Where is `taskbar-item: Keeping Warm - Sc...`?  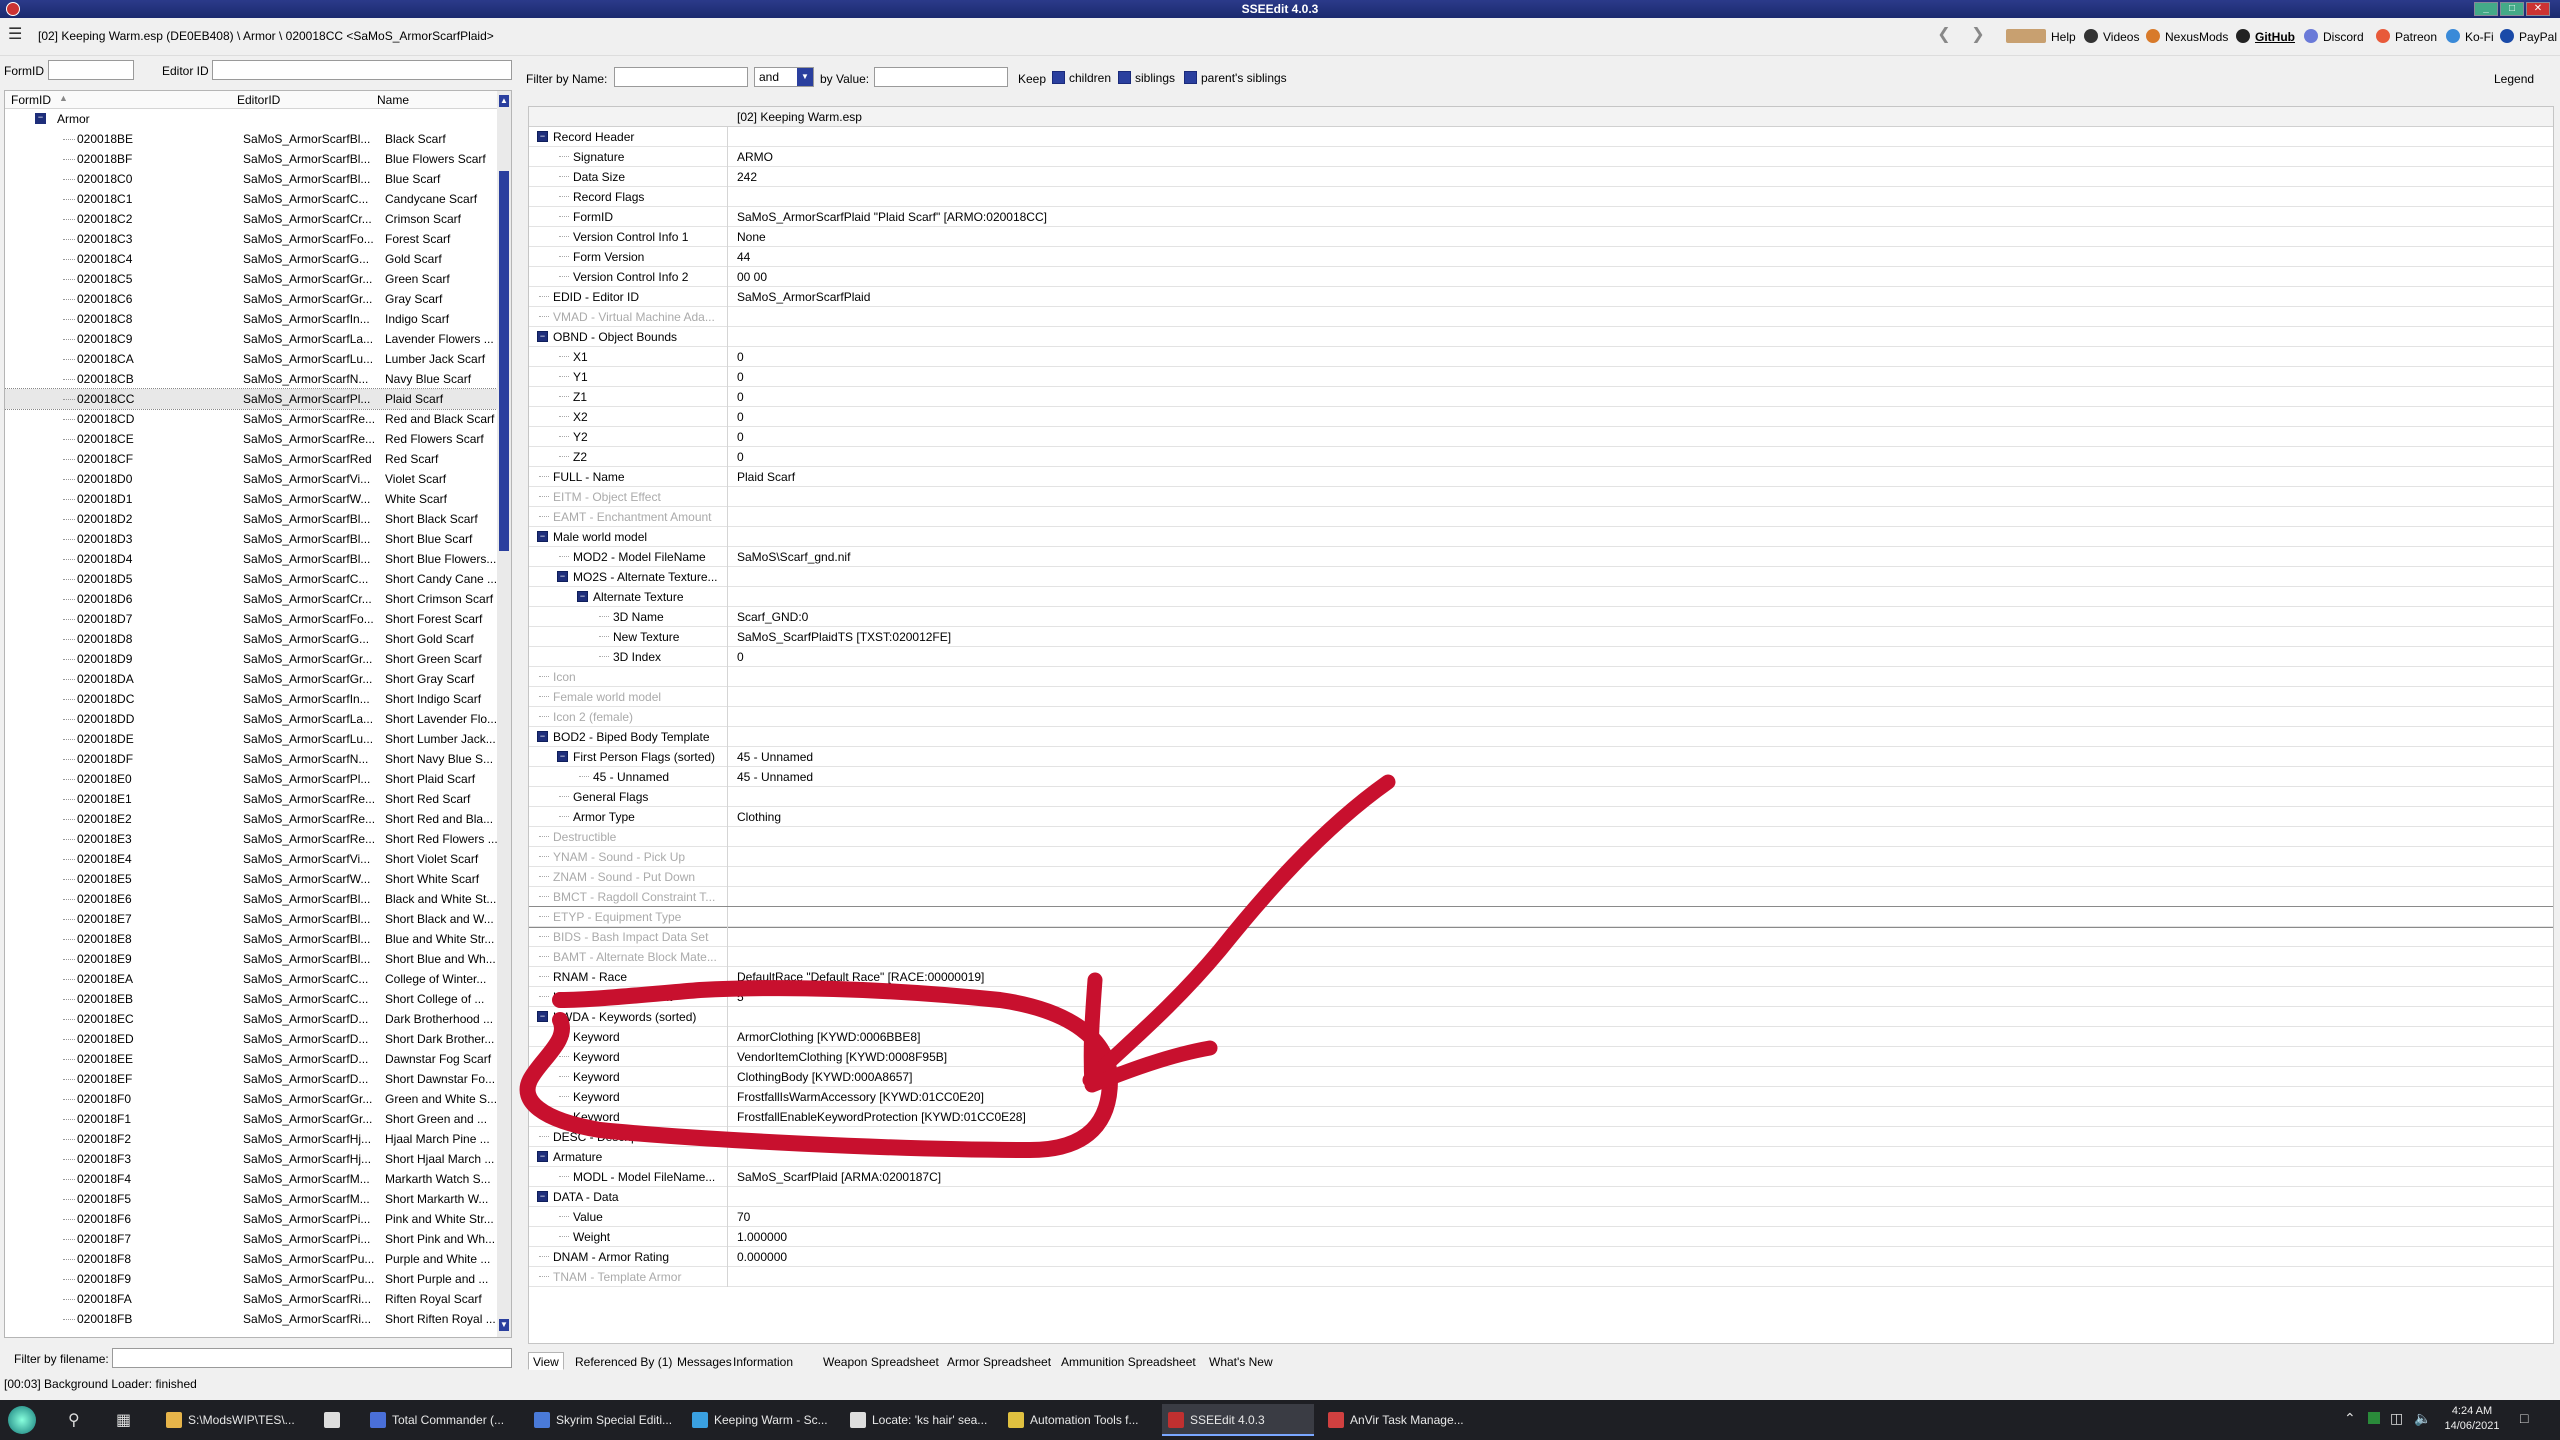 taskbar-item: Keeping Warm - Sc... is located at coordinates (762, 1420).